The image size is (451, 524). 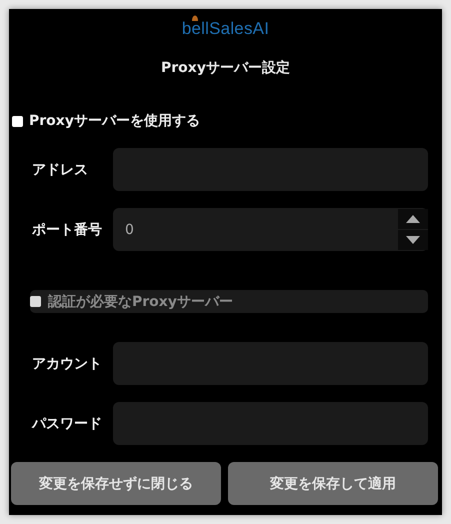 What do you see at coordinates (333, 483) in the screenshot?
I see `dialog-button: 変更を保存して適用` at bounding box center [333, 483].